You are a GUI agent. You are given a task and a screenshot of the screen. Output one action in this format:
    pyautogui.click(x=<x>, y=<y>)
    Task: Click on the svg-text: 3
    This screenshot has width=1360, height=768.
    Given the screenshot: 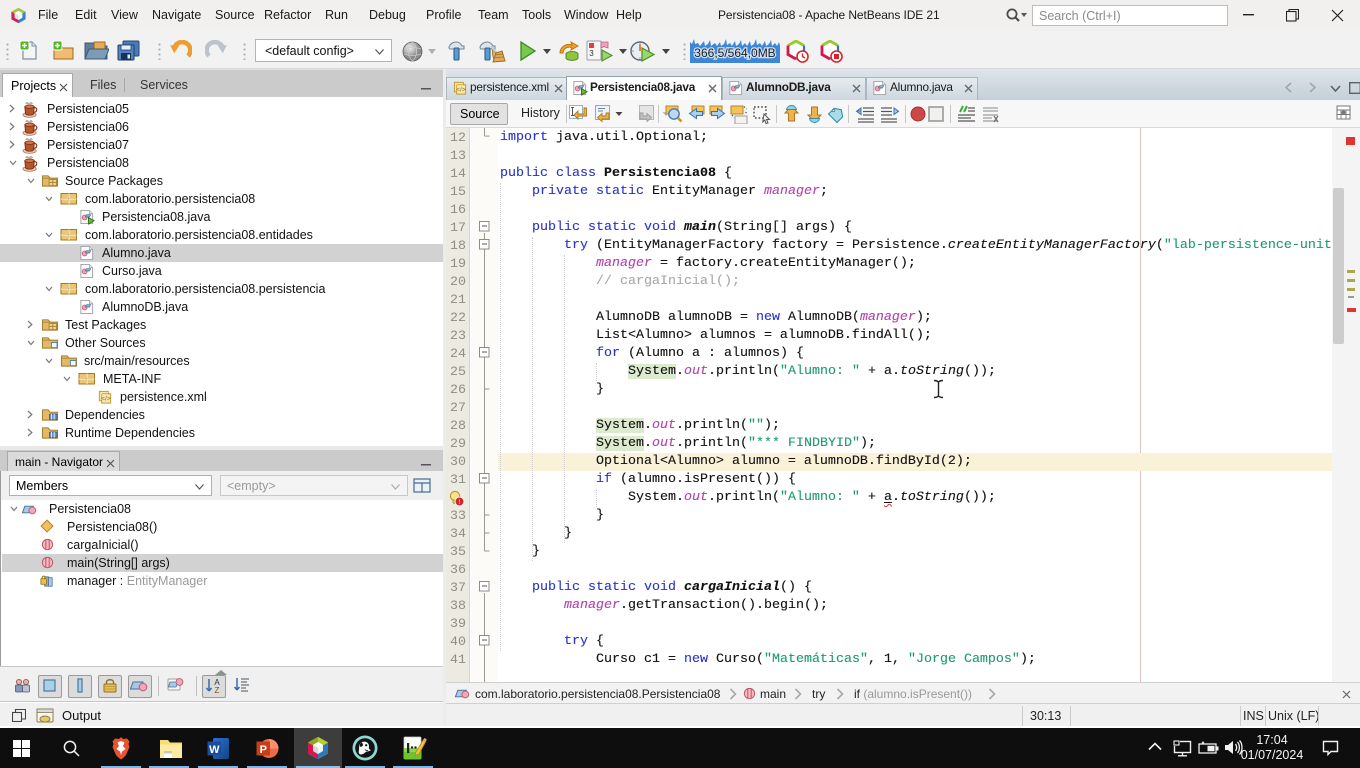 What is the action you would take?
    pyautogui.click(x=591, y=53)
    